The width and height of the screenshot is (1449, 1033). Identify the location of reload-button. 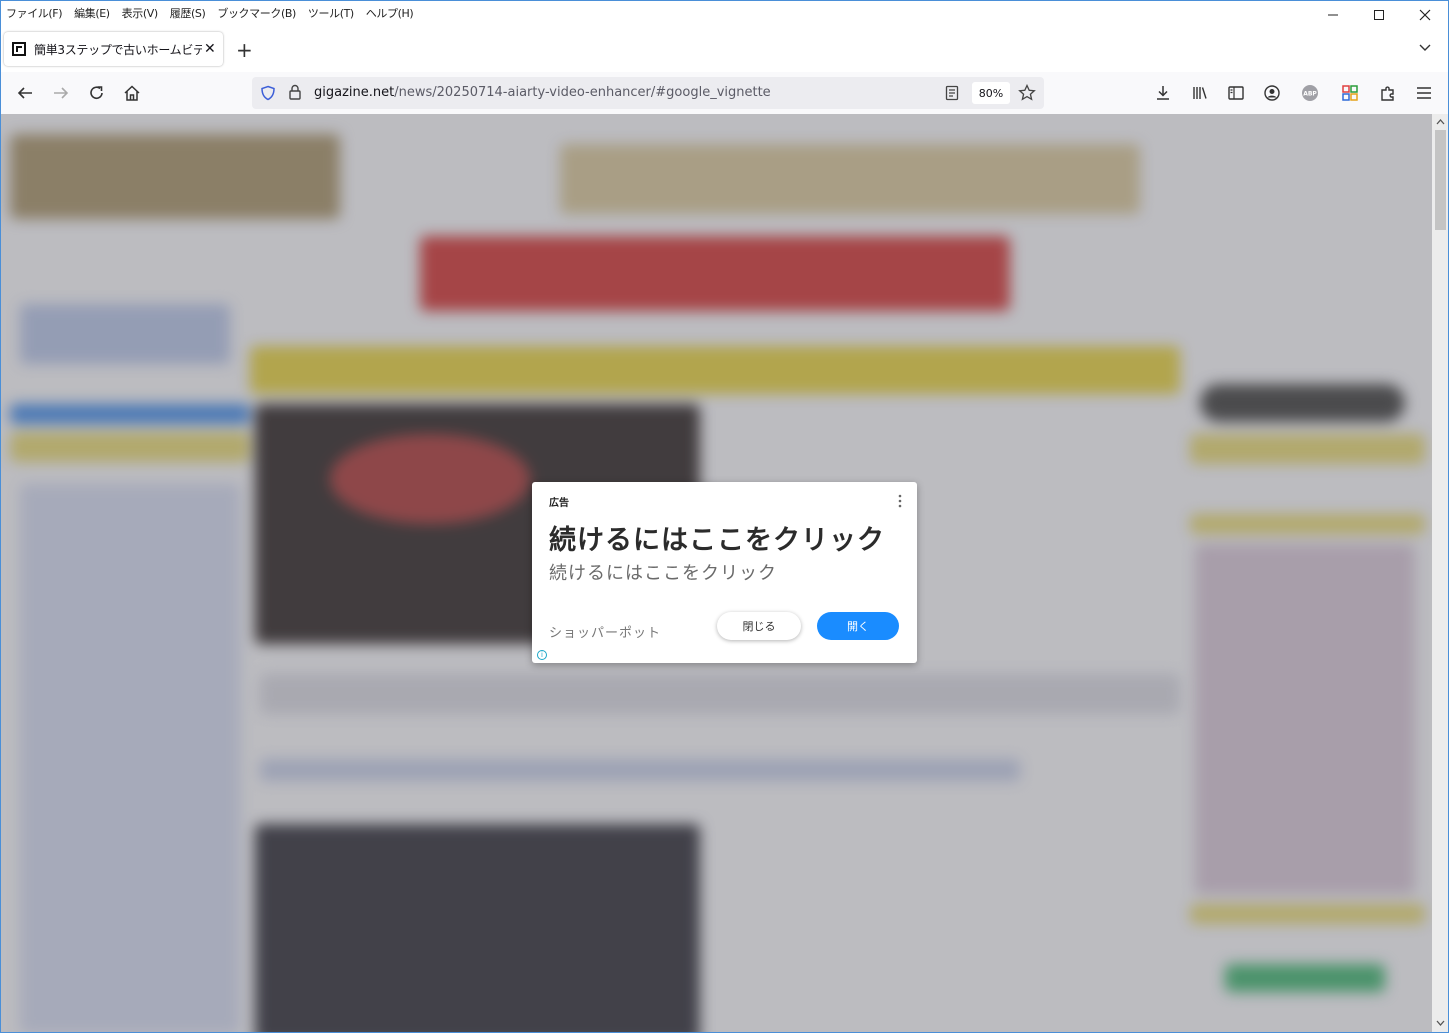
(97, 93).